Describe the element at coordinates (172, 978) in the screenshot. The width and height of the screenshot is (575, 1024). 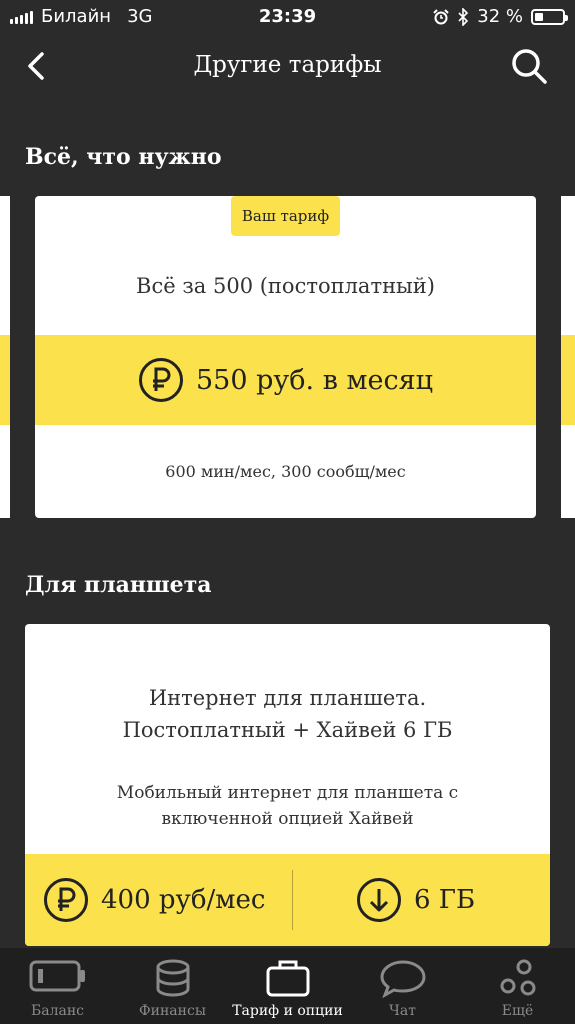
I see `coins-icon` at that location.